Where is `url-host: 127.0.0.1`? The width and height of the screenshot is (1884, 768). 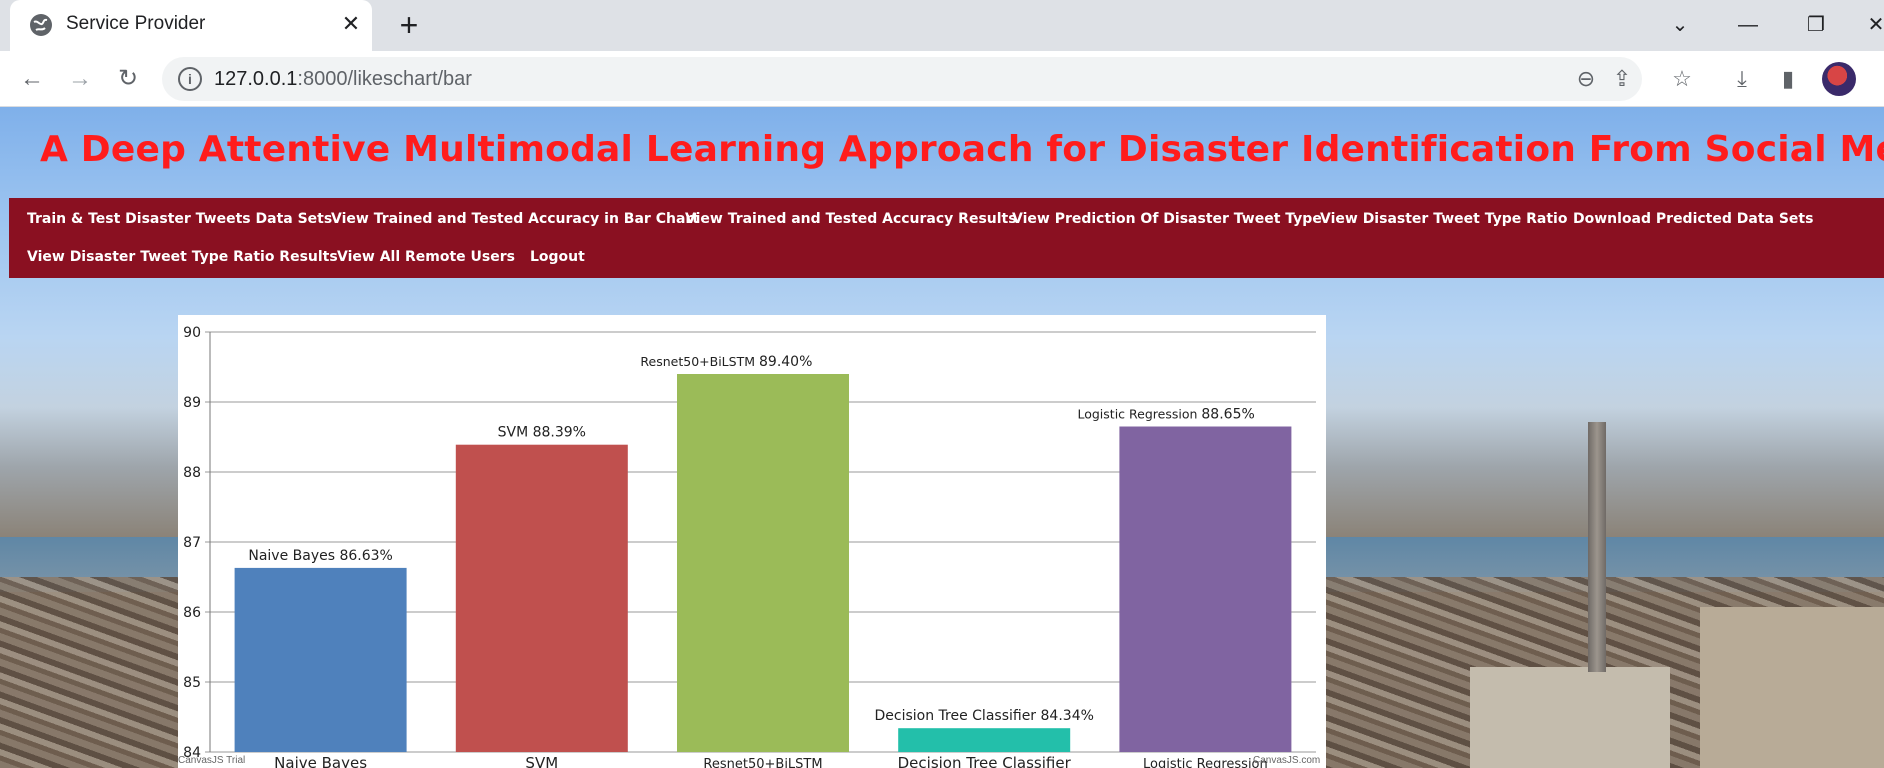
url-host: 127.0.0.1 is located at coordinates (256, 79).